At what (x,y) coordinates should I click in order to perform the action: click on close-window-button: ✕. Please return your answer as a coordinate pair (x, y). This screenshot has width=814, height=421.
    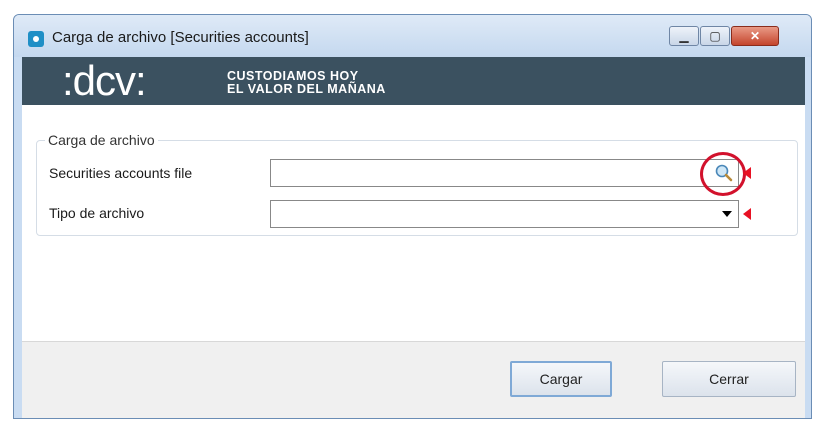
    Looking at the image, I should click on (755, 36).